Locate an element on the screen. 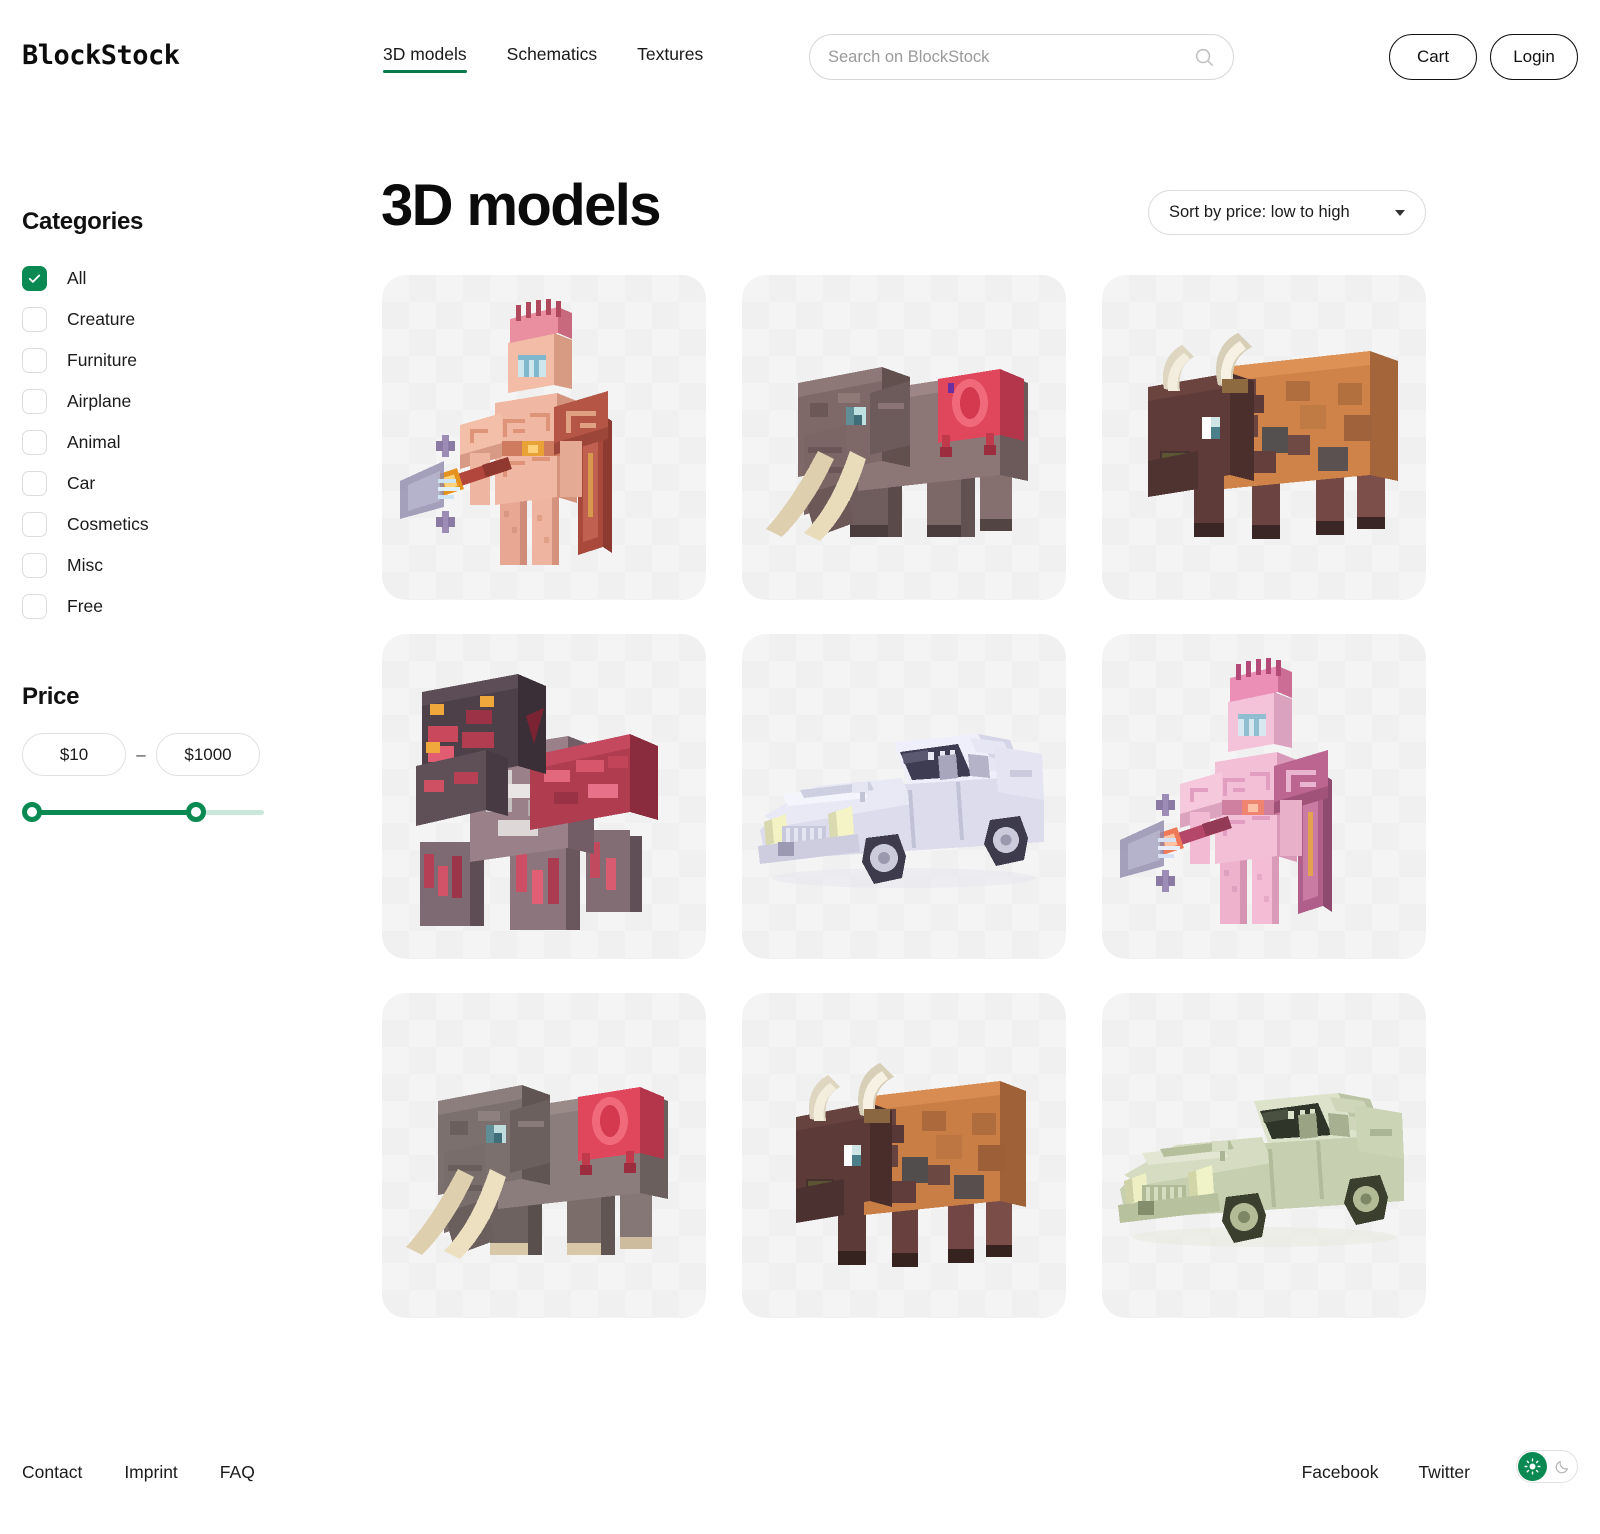  category-item-airplane: Airplane is located at coordinates (172, 401).